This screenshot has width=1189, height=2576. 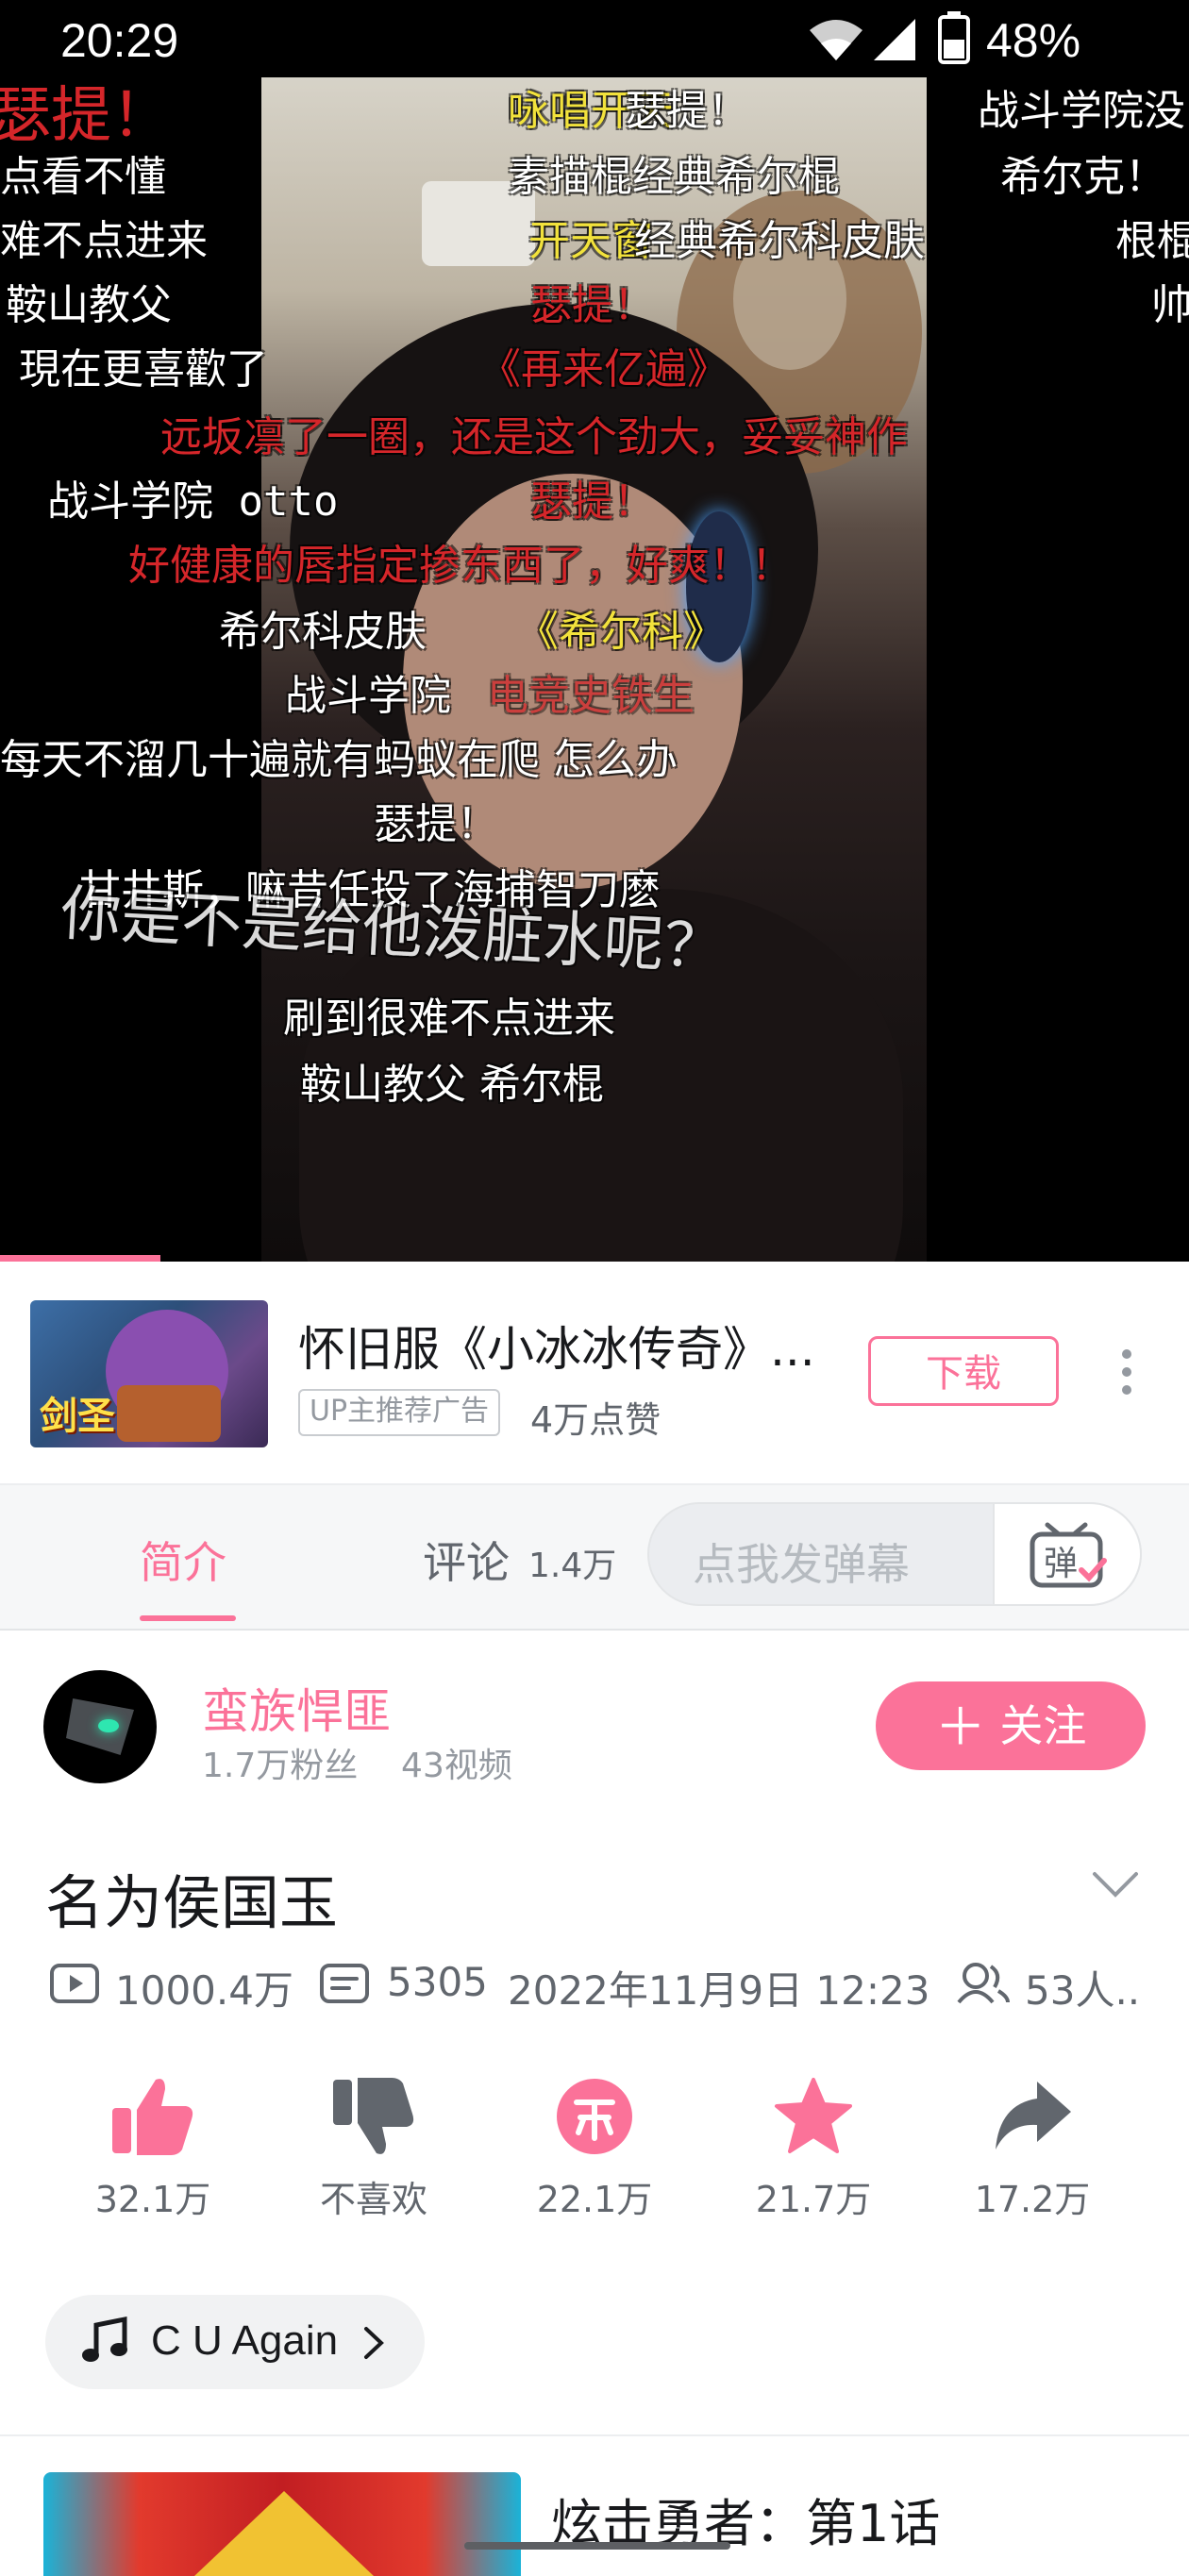 I want to click on danmaku-toggle-glyph: 弹, so click(x=1062, y=1564).